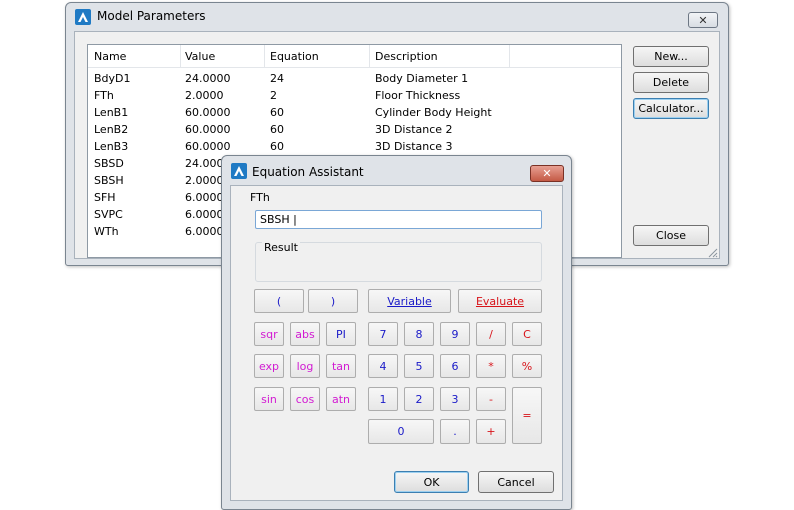 The image size is (794, 510). I want to click on model-parameters-titlebar: Model Parameters ✕, so click(397, 17).